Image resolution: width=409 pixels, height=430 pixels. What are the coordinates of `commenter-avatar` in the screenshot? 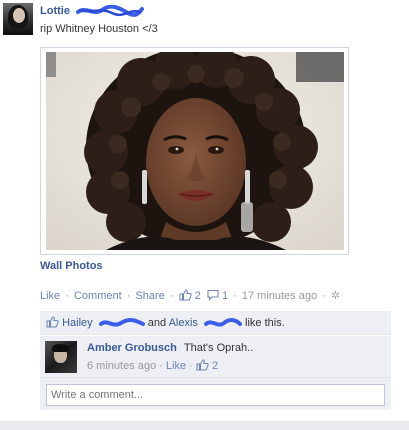 It's located at (61, 357).